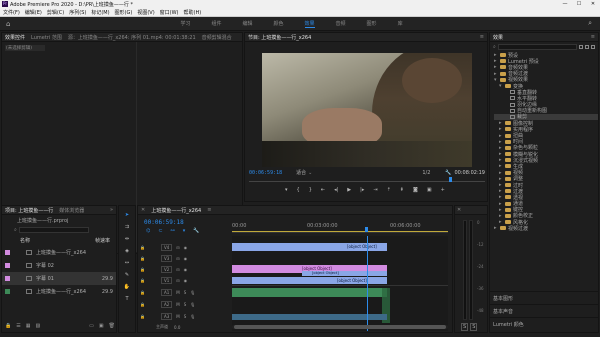  I want to click on project-search-input, so click(53, 230).